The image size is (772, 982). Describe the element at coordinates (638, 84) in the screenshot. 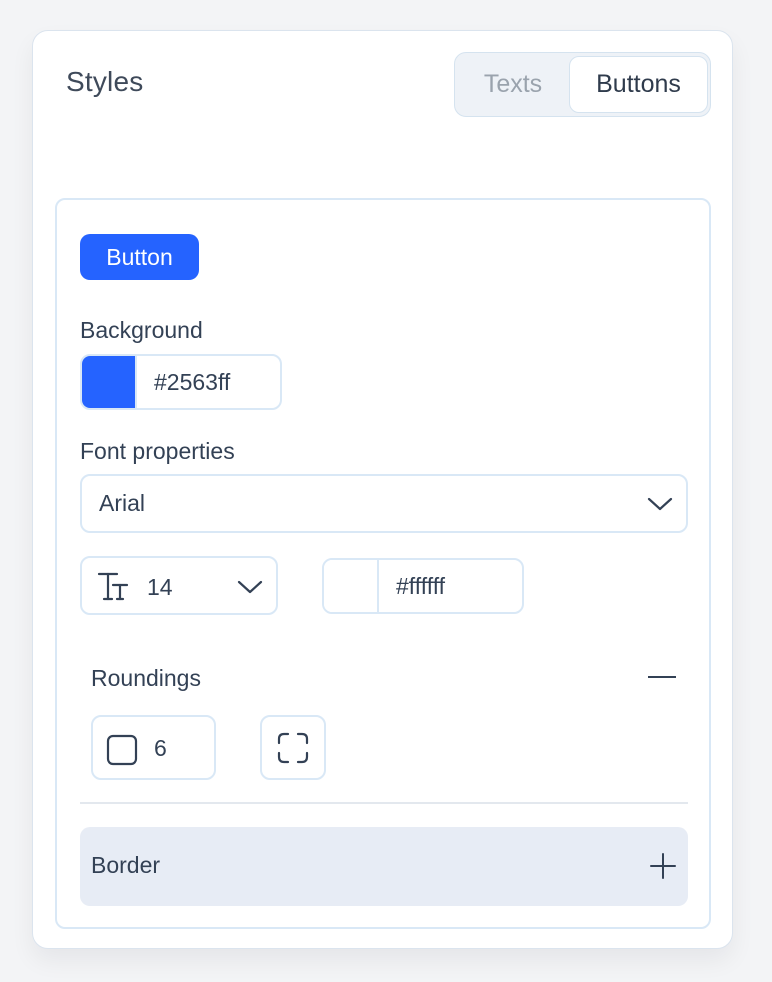

I see `tab-buttons: Buttons` at that location.